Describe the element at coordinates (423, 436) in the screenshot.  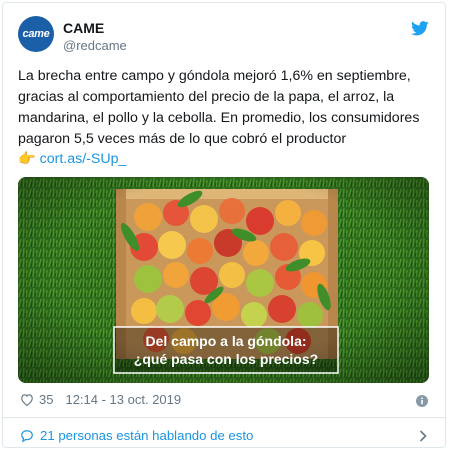
I see `chevron-right-icon` at that location.